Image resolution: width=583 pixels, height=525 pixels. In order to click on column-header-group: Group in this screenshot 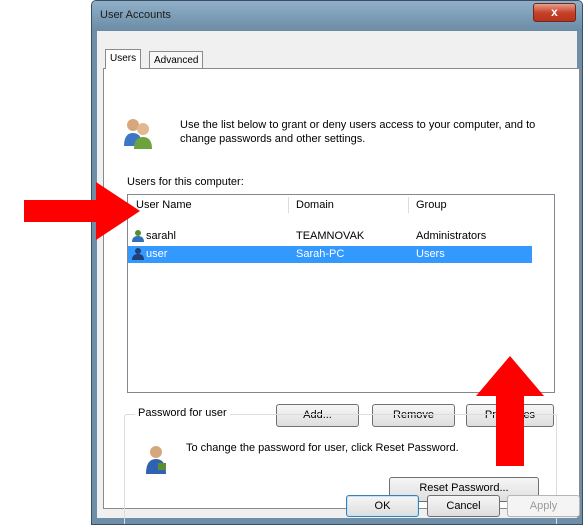, I will do `click(431, 205)`.